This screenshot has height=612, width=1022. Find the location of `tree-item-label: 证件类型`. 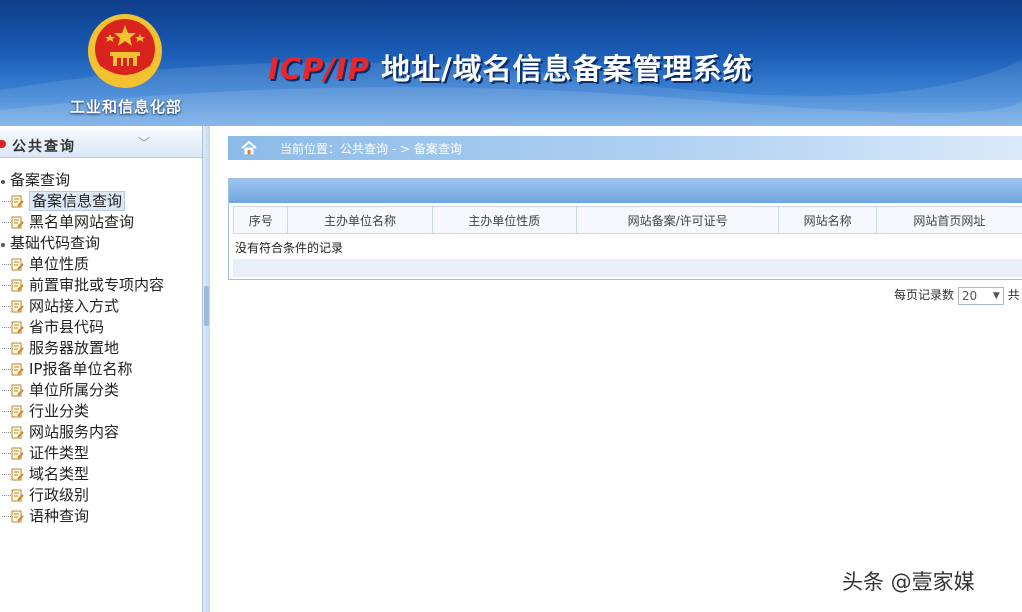

tree-item-label: 证件类型 is located at coordinates (59, 453).